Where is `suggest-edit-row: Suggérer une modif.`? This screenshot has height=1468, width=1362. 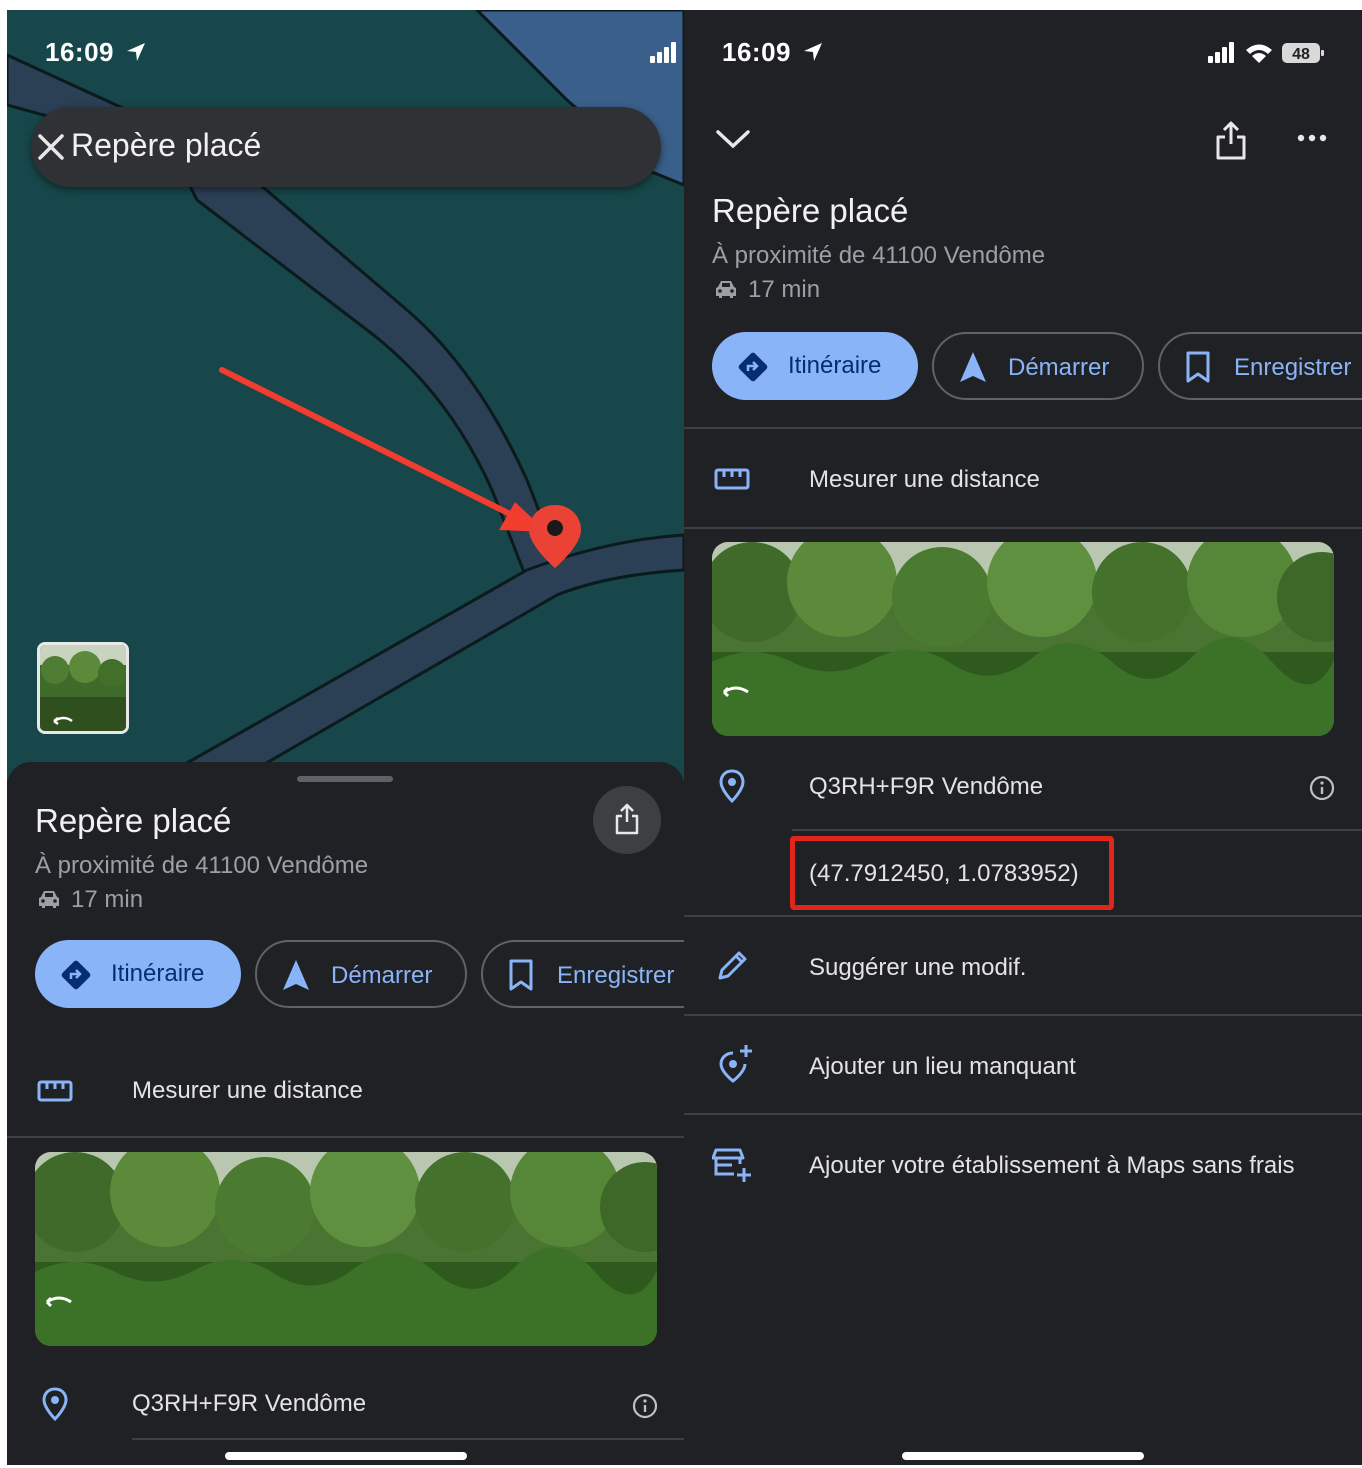 suggest-edit-row: Suggérer une modif. is located at coordinates (1023, 968).